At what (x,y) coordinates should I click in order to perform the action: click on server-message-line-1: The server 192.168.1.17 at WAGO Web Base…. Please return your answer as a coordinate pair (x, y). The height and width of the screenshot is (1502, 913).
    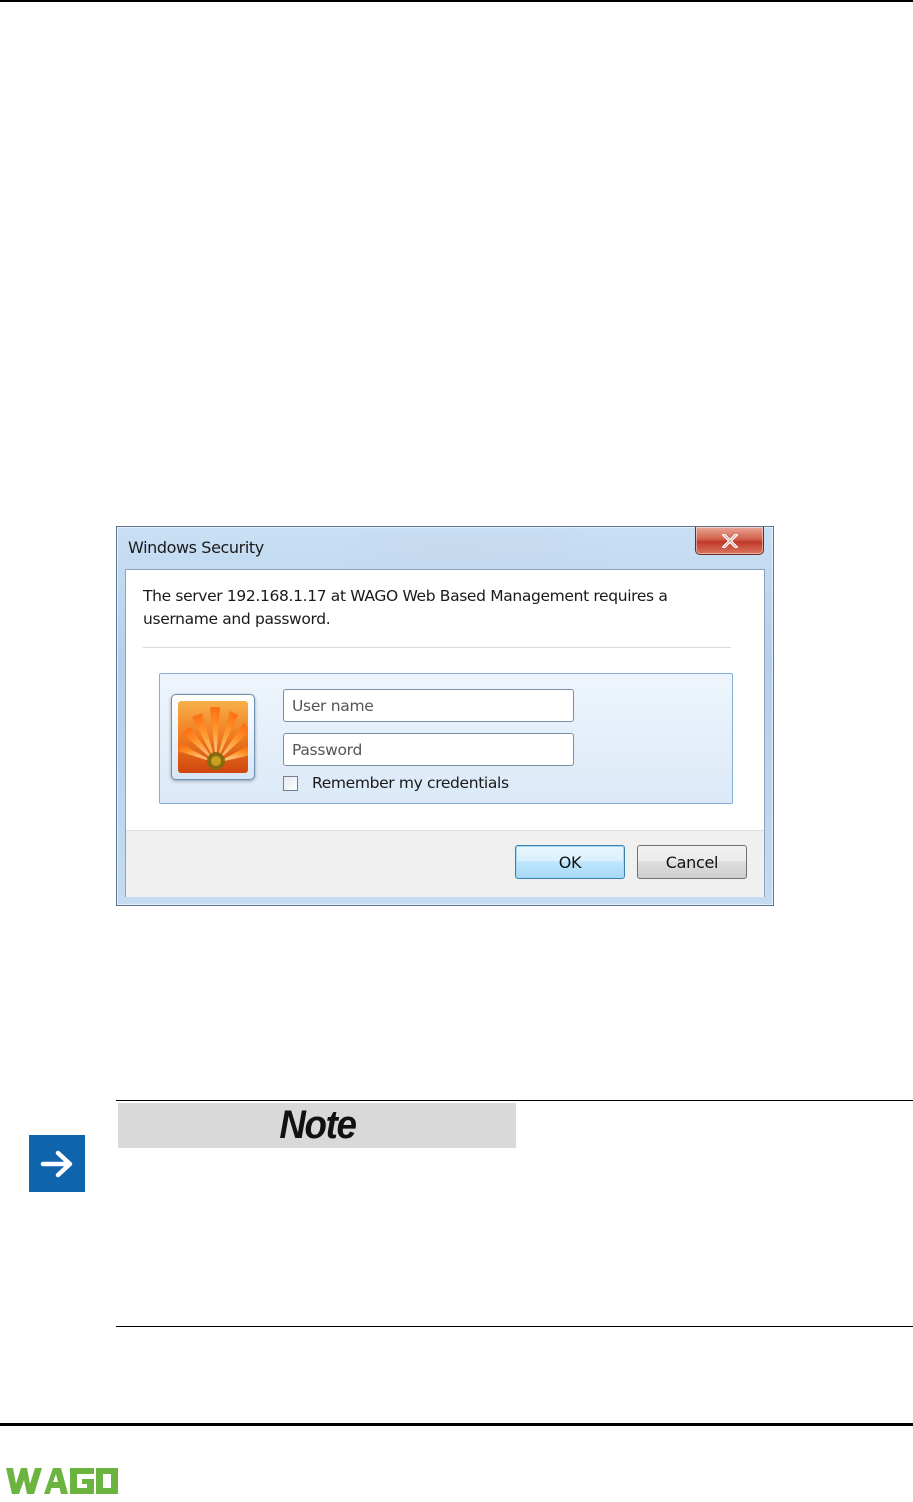
    Looking at the image, I should click on (405, 596).